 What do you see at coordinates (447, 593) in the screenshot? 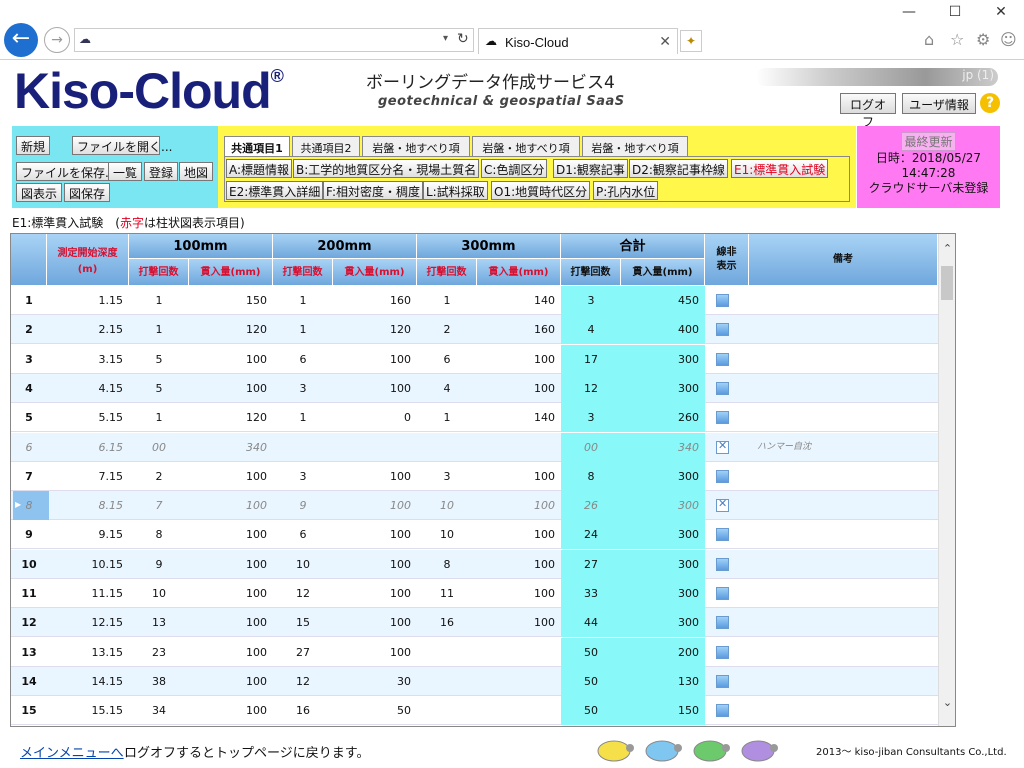
I see `cell-b3: 11` at bounding box center [447, 593].